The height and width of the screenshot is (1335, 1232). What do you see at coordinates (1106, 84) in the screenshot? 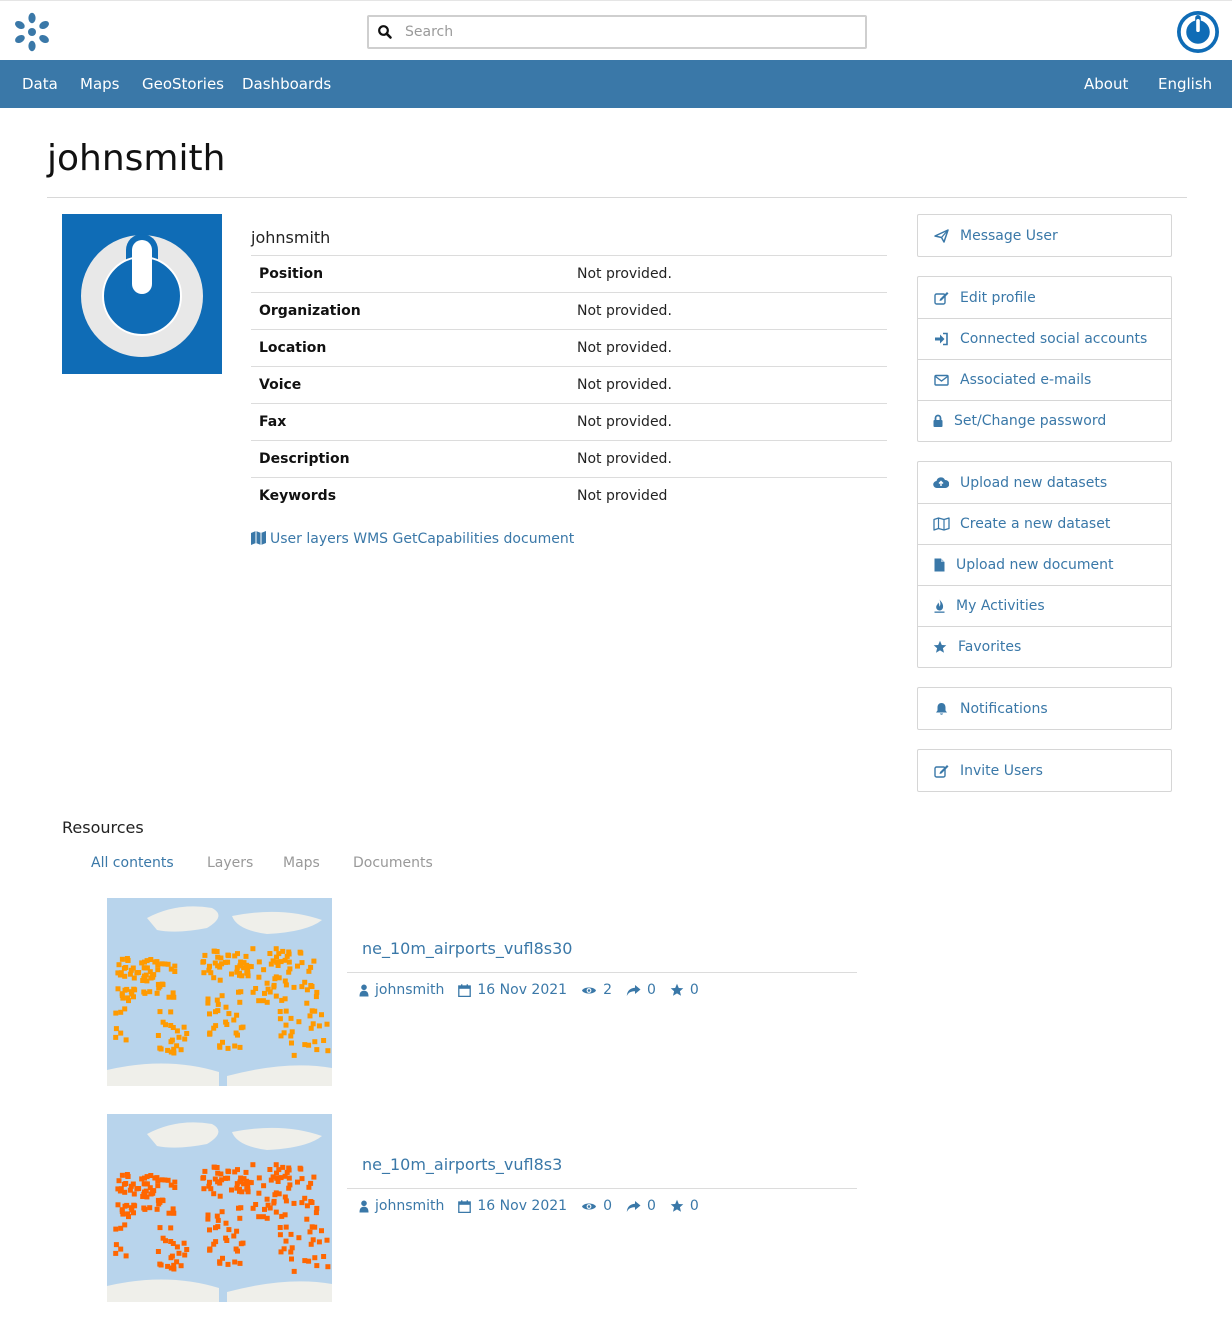
I see `nav-about: About` at bounding box center [1106, 84].